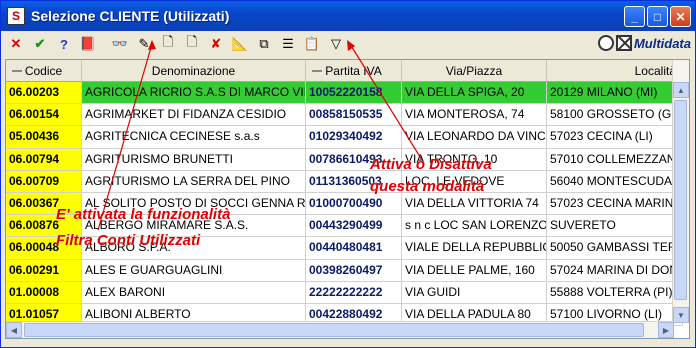 This screenshot has width=696, height=348. What do you see at coordinates (88, 44) in the screenshot?
I see `book-icon: 📕` at bounding box center [88, 44].